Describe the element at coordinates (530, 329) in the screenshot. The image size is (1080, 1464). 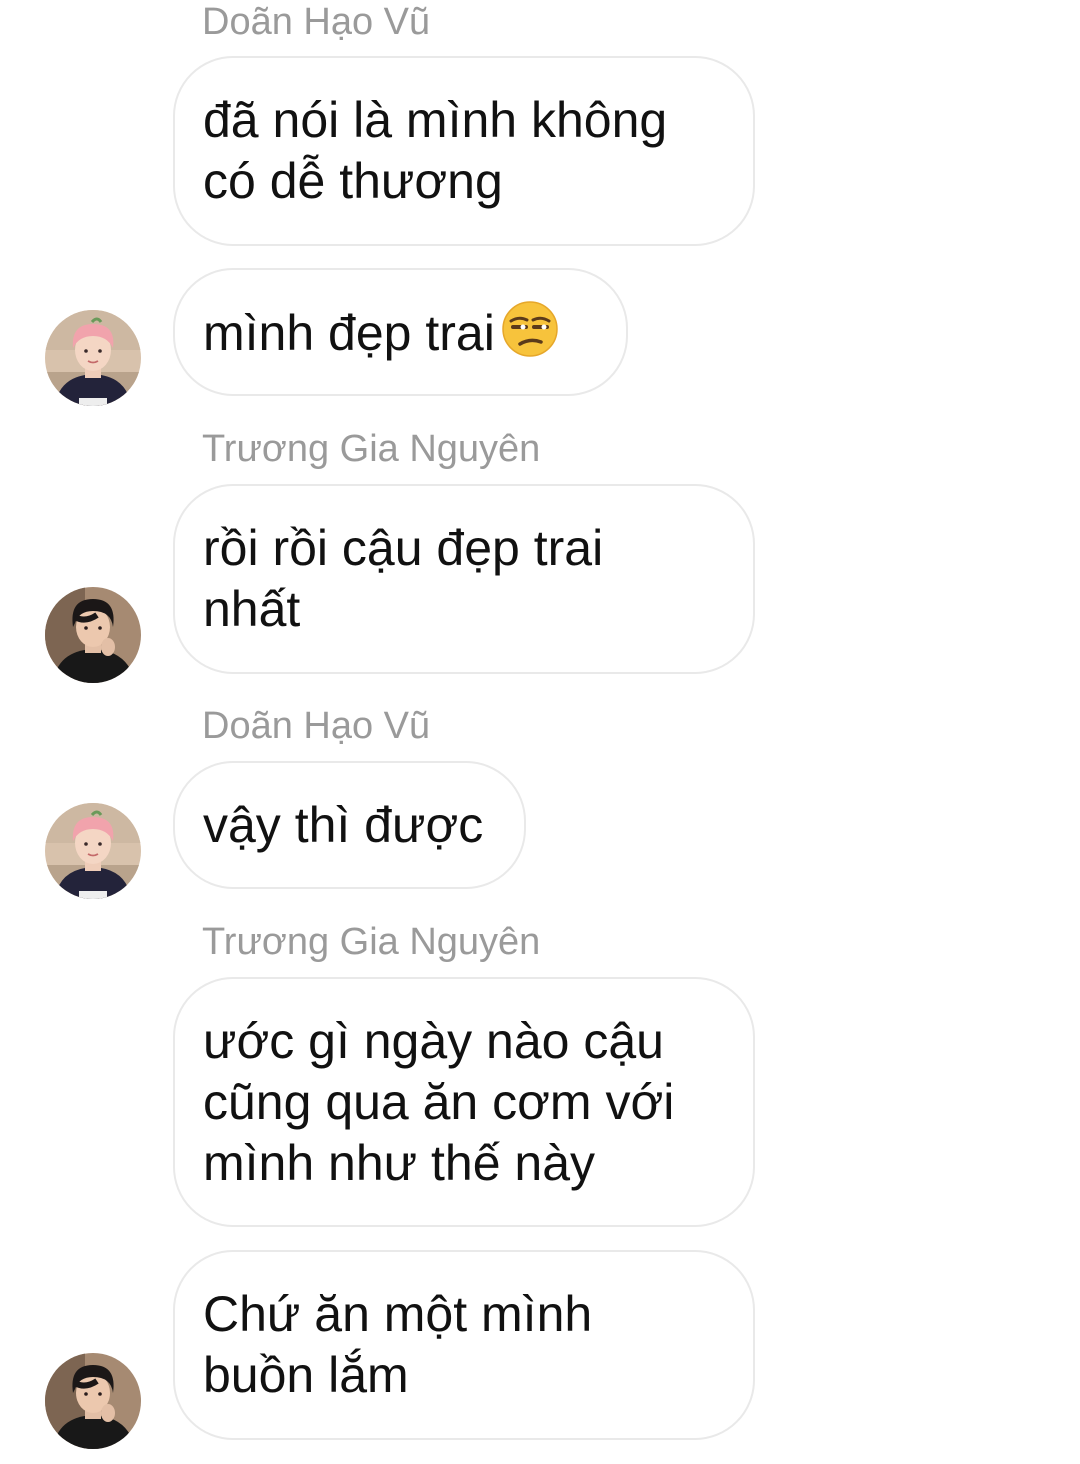
I see `unamused-face-emoji-icon` at that location.